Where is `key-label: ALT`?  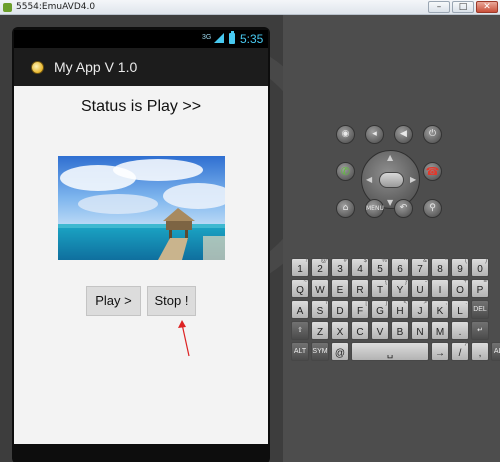 key-label: ALT is located at coordinates (496, 351).